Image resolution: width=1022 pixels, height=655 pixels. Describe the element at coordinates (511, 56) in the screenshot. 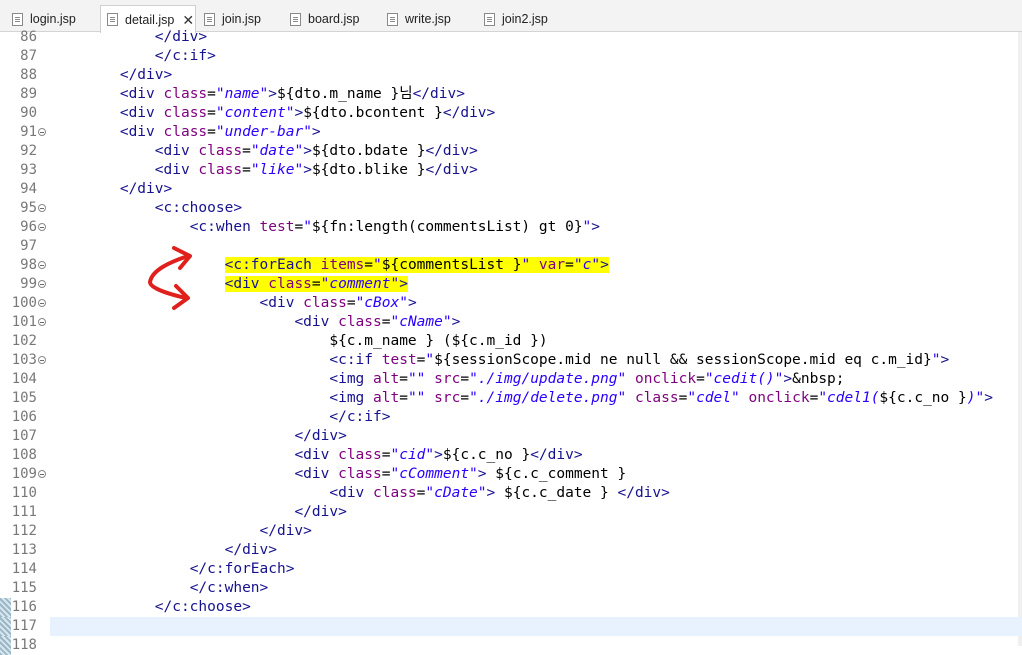

I see `code-line: 87 </c:if>` at that location.